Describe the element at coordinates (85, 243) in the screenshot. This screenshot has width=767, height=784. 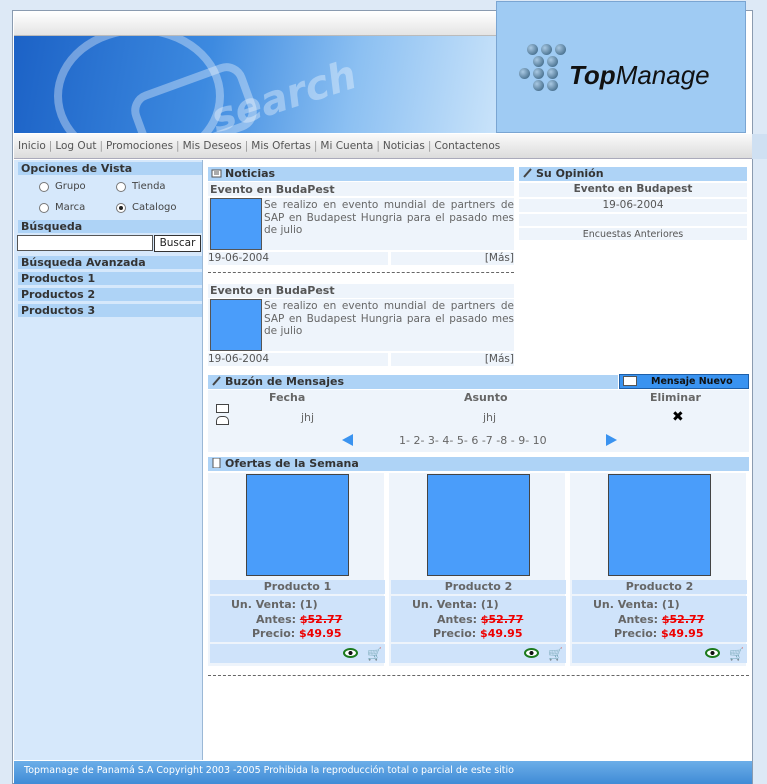
I see `search-input` at that location.